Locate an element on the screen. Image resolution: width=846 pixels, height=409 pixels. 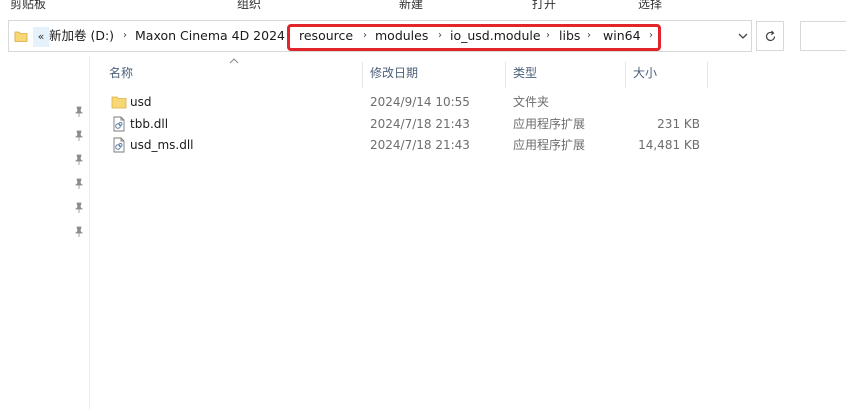
breadcrumb-item-resource: resource is located at coordinates (326, 36).